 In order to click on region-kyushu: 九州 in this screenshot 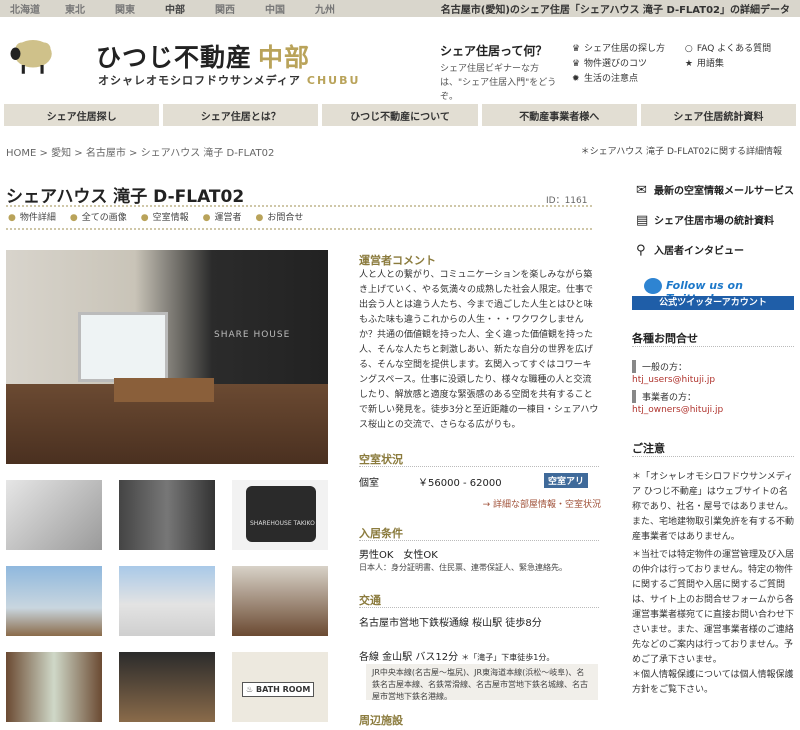, I will do `click(325, 8)`.